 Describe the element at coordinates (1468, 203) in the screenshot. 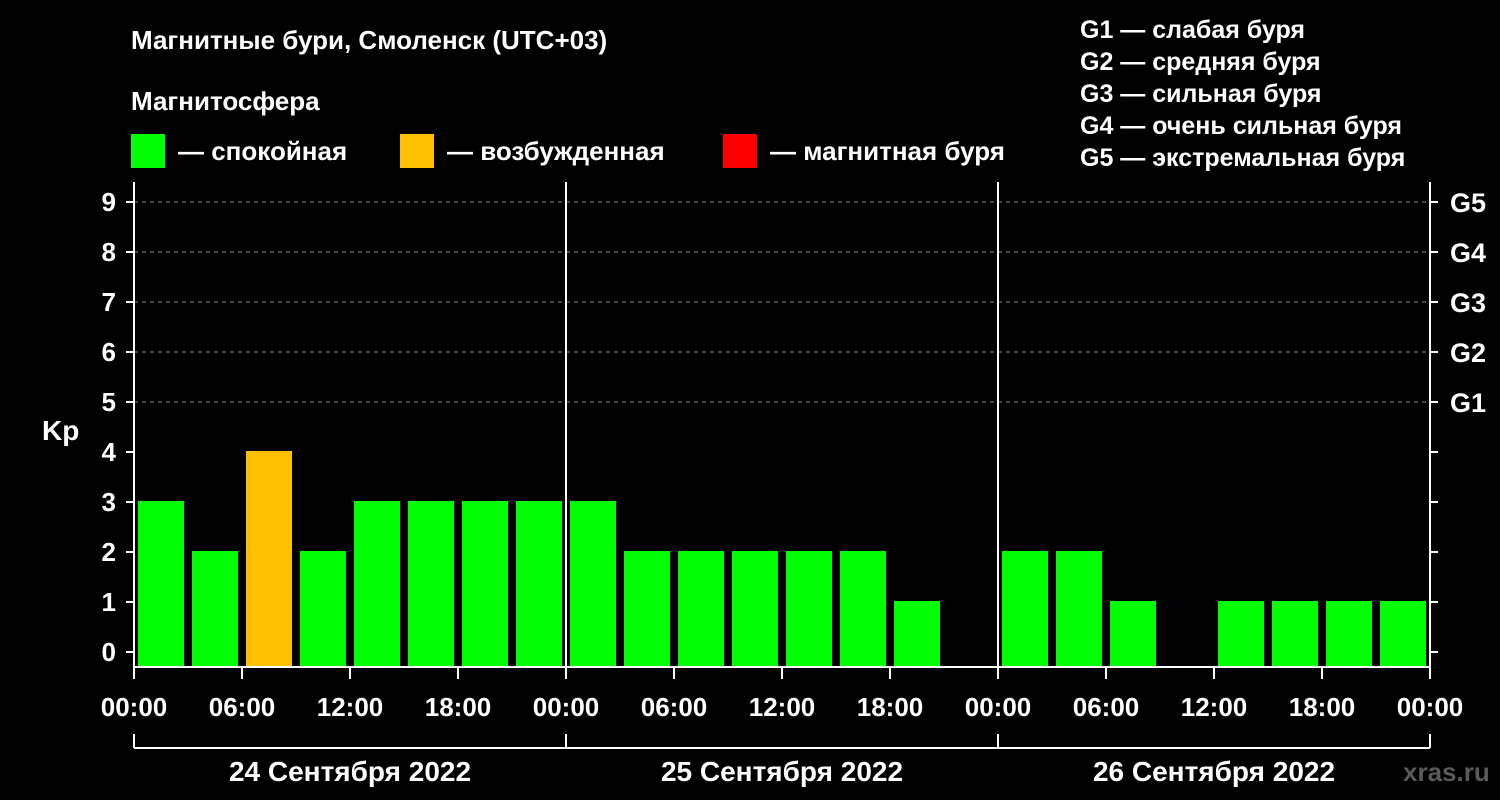

I see `g-level-label: G5` at that location.